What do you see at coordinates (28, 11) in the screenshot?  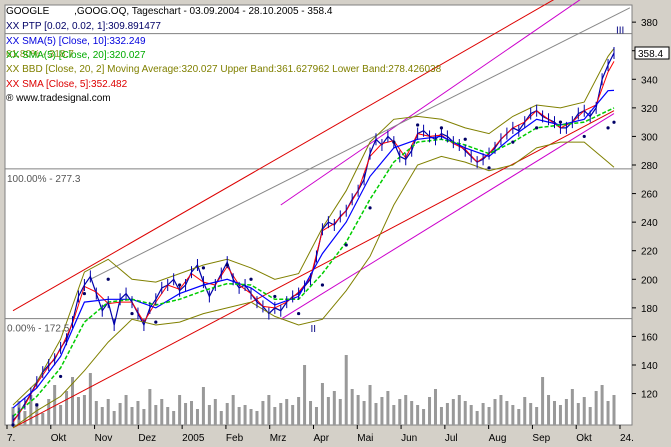 I see `symbol-name: GOOGLE` at bounding box center [28, 11].